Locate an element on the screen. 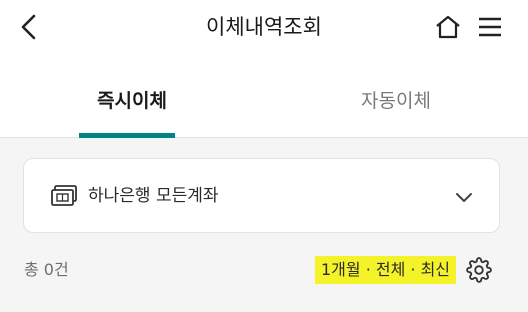  menu-button is located at coordinates (490, 27).